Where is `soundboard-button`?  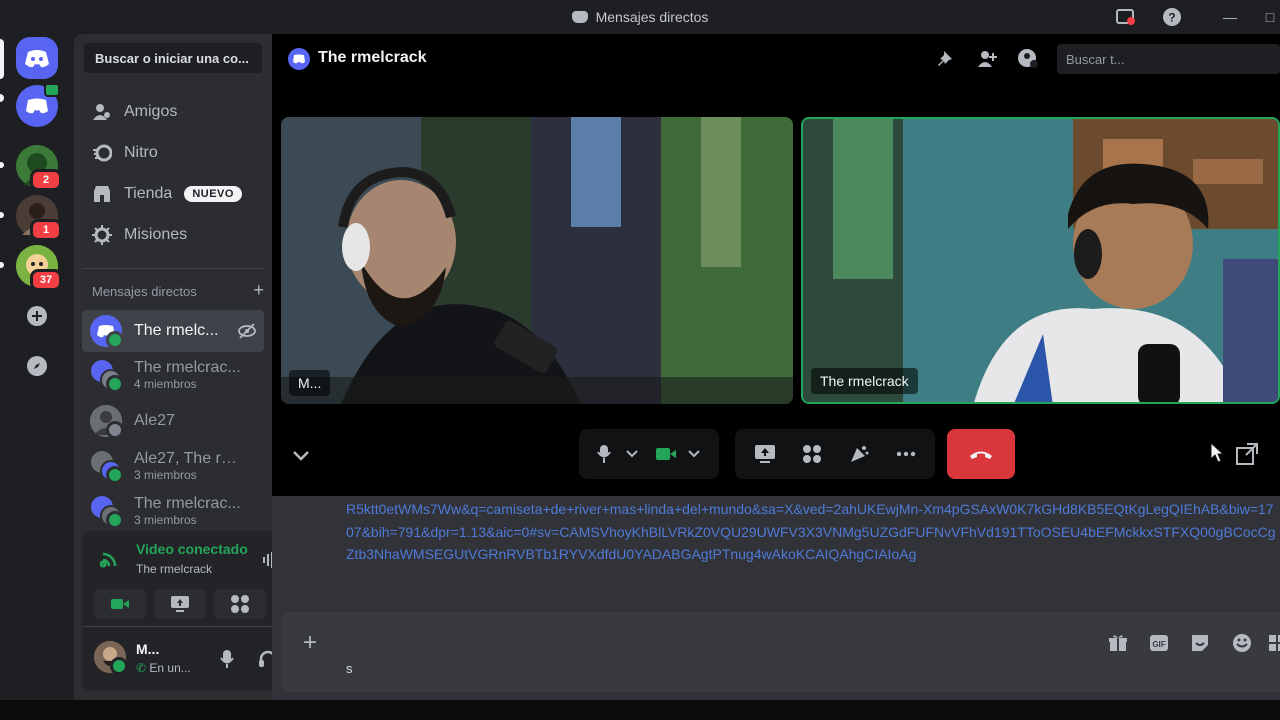
soundboard-button is located at coordinates (859, 454).